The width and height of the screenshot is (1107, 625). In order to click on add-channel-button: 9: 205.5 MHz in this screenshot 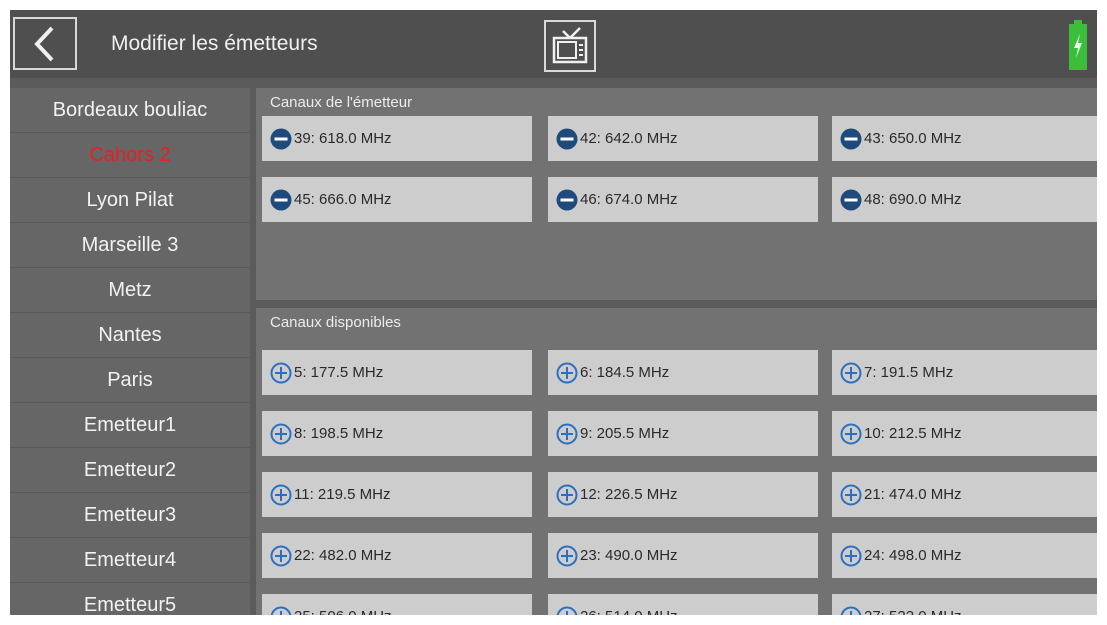, I will do `click(683, 433)`.